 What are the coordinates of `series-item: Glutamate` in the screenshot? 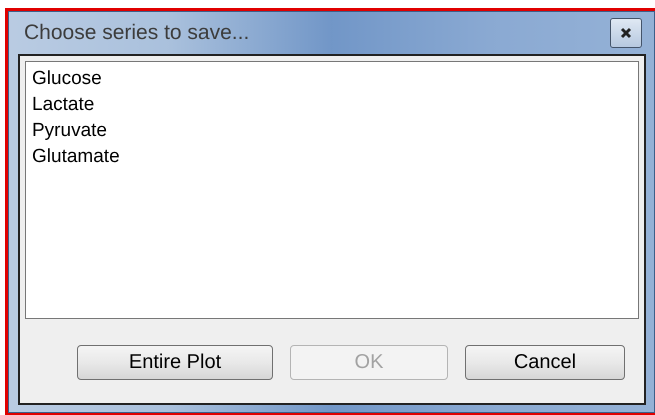 It's located at (332, 157).